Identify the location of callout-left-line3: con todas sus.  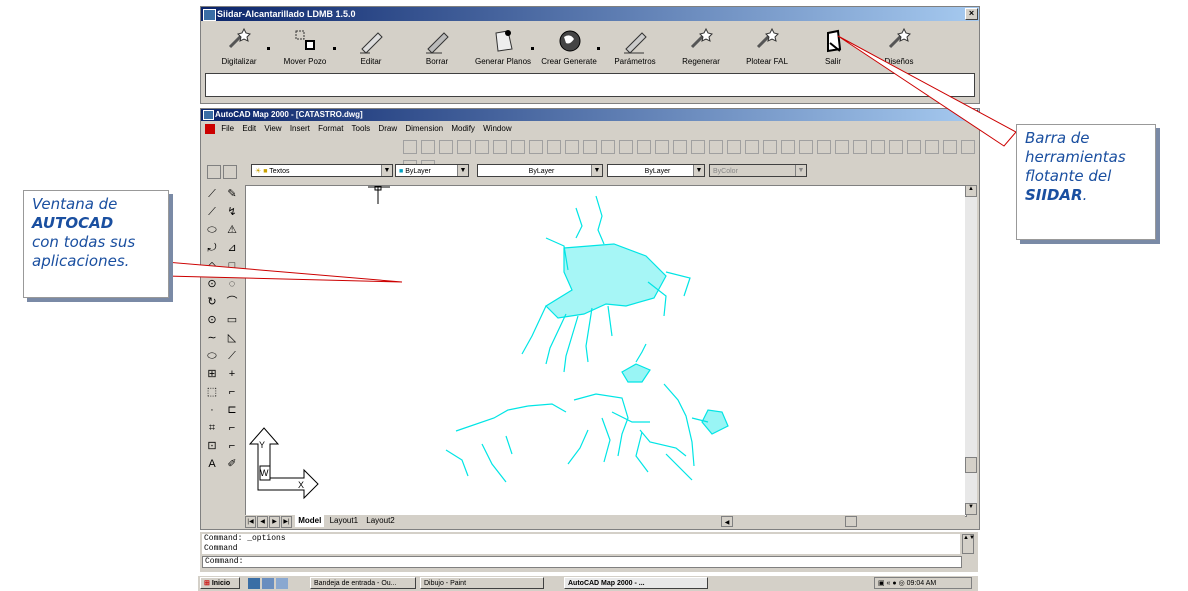
(84, 242).